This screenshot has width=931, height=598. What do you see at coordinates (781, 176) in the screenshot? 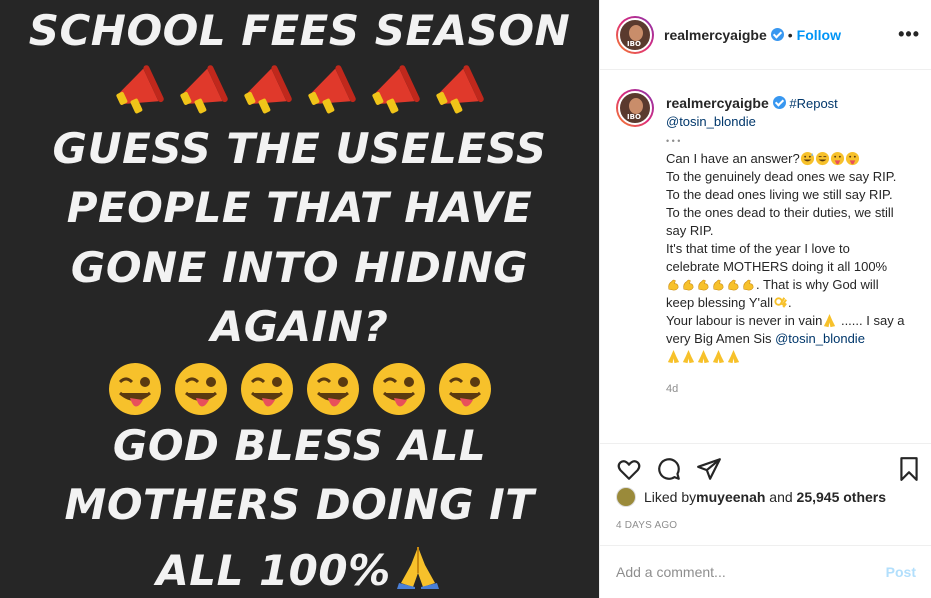
I see `caption-p2: To the genuinely dead ones we say RIP.` at bounding box center [781, 176].